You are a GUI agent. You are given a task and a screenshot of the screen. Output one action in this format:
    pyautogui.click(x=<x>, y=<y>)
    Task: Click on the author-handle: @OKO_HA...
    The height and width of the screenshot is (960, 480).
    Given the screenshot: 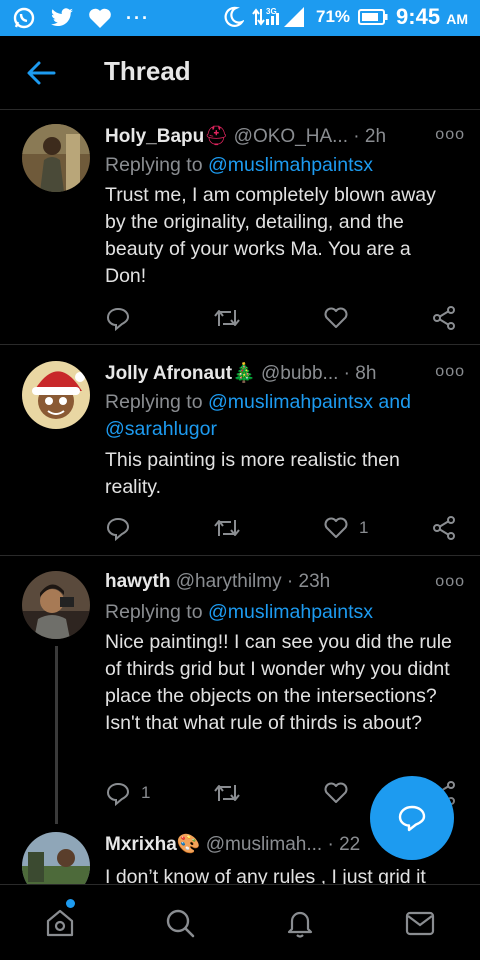 What is the action you would take?
    pyautogui.click(x=291, y=136)
    